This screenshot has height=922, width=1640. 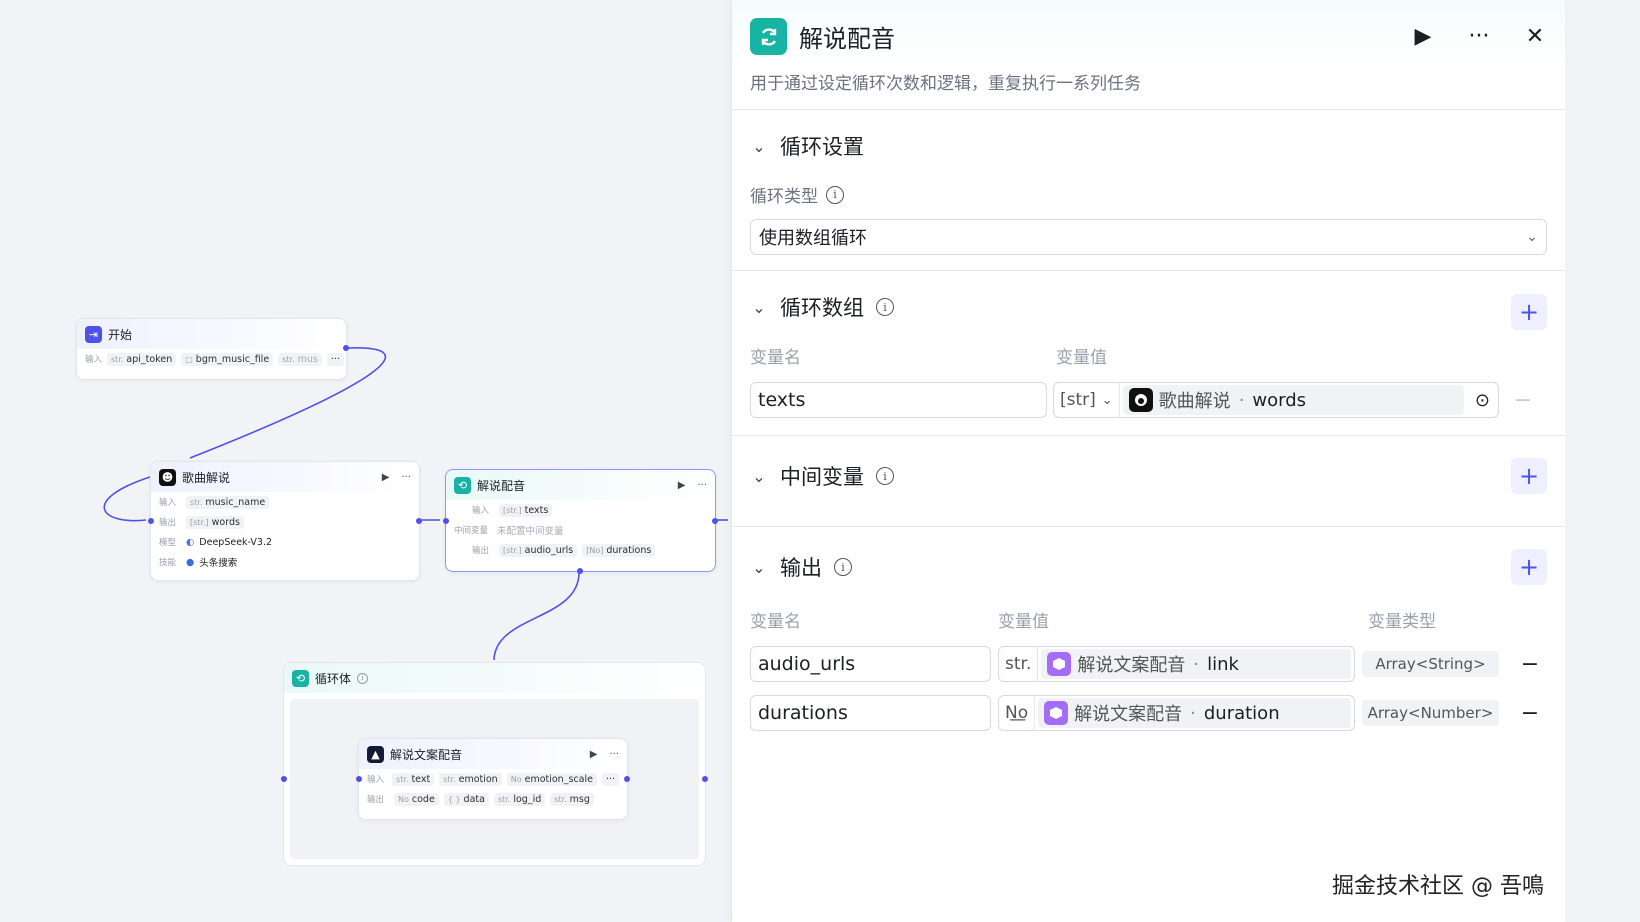 What do you see at coordinates (168, 563) in the screenshot?
I see `row-label: 技能` at bounding box center [168, 563].